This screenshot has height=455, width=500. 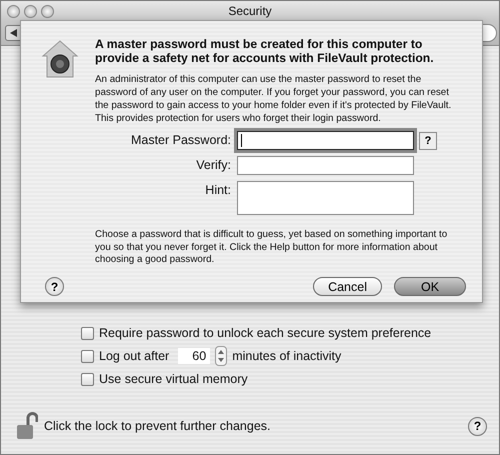 I want to click on vault-house-icon, so click(x=60, y=59).